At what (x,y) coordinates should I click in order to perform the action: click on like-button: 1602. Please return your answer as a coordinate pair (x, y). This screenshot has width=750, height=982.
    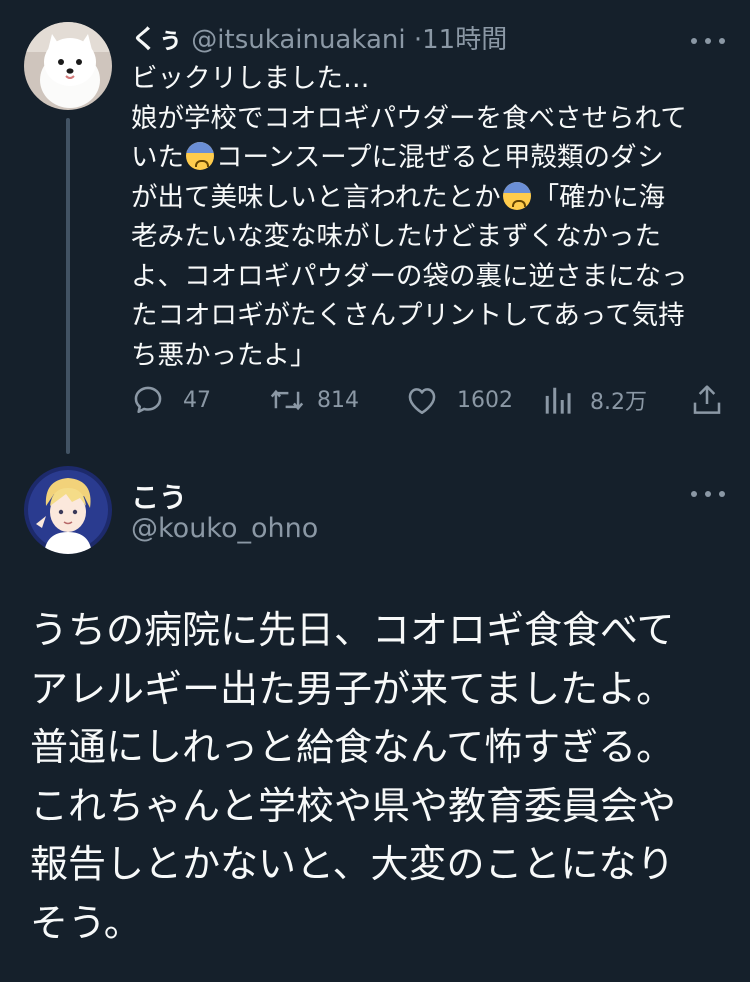
    Looking at the image, I should click on (459, 400).